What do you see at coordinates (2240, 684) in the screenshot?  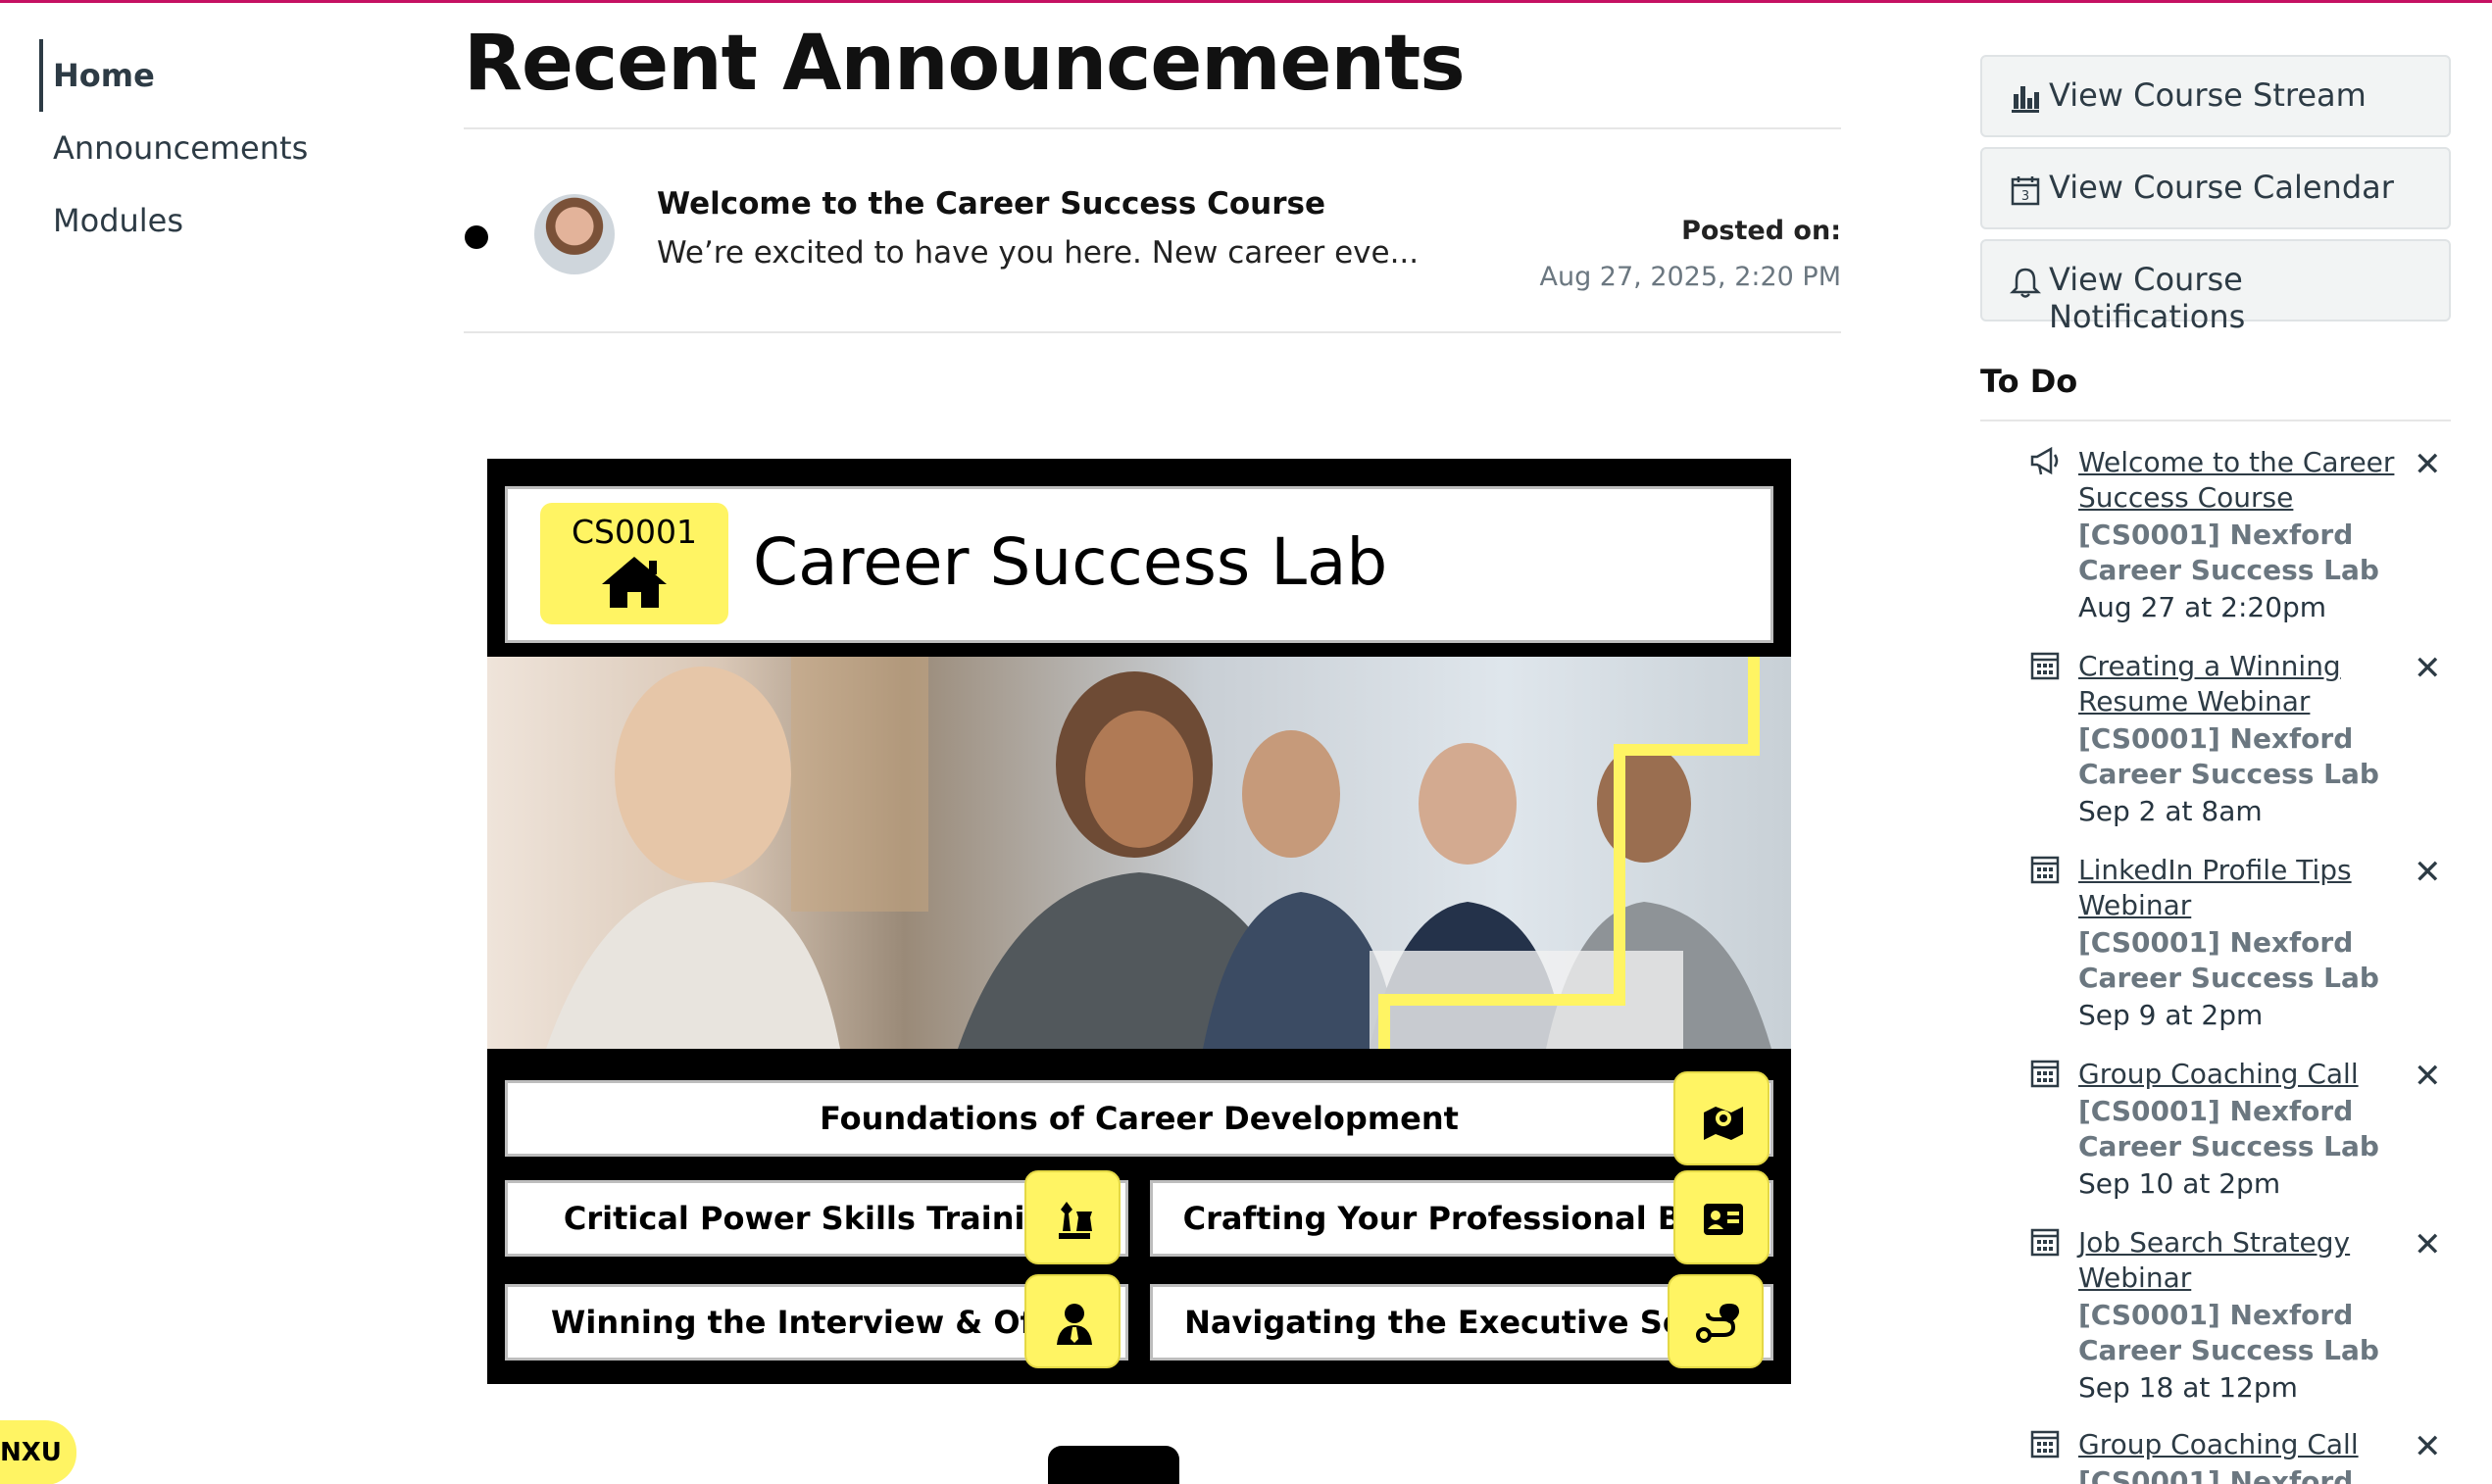 I see `todo-item-link: Creating a Winning Resume Webinar` at bounding box center [2240, 684].